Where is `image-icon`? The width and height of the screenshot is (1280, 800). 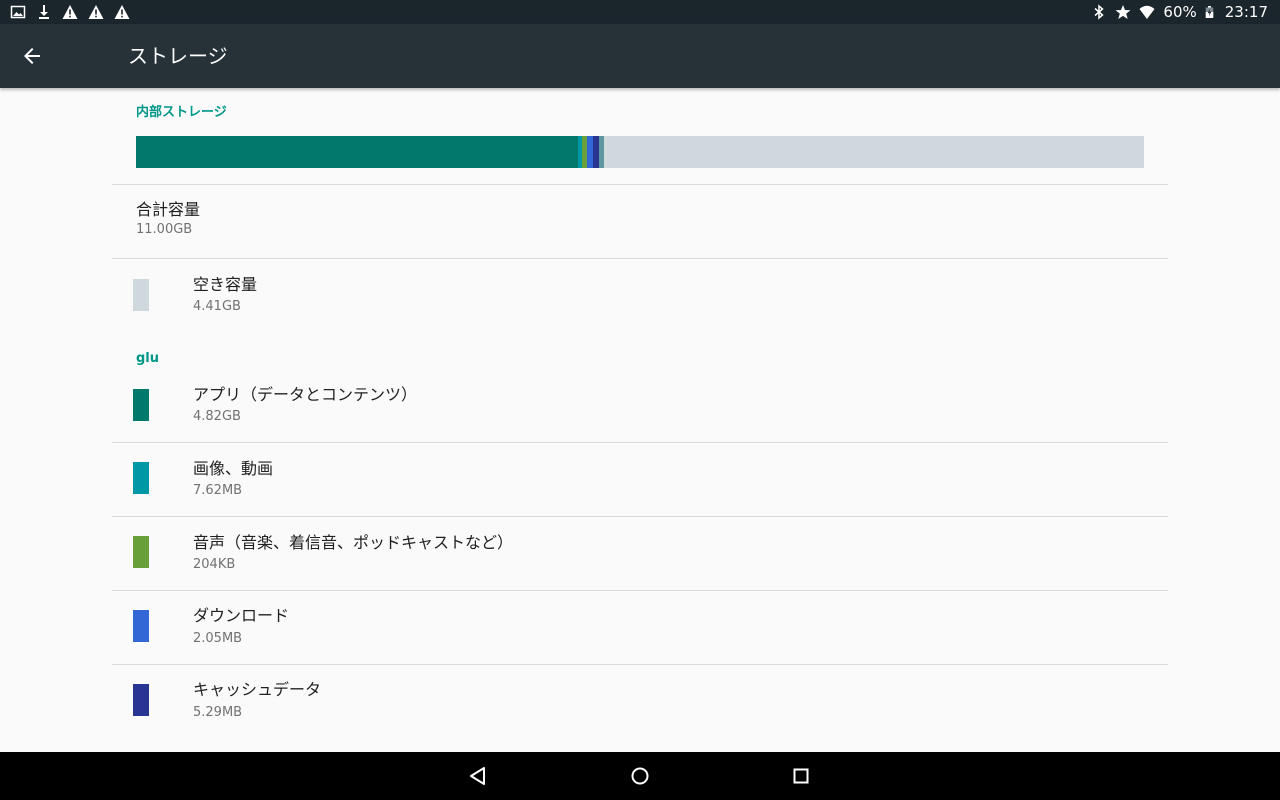 image-icon is located at coordinates (18, 12).